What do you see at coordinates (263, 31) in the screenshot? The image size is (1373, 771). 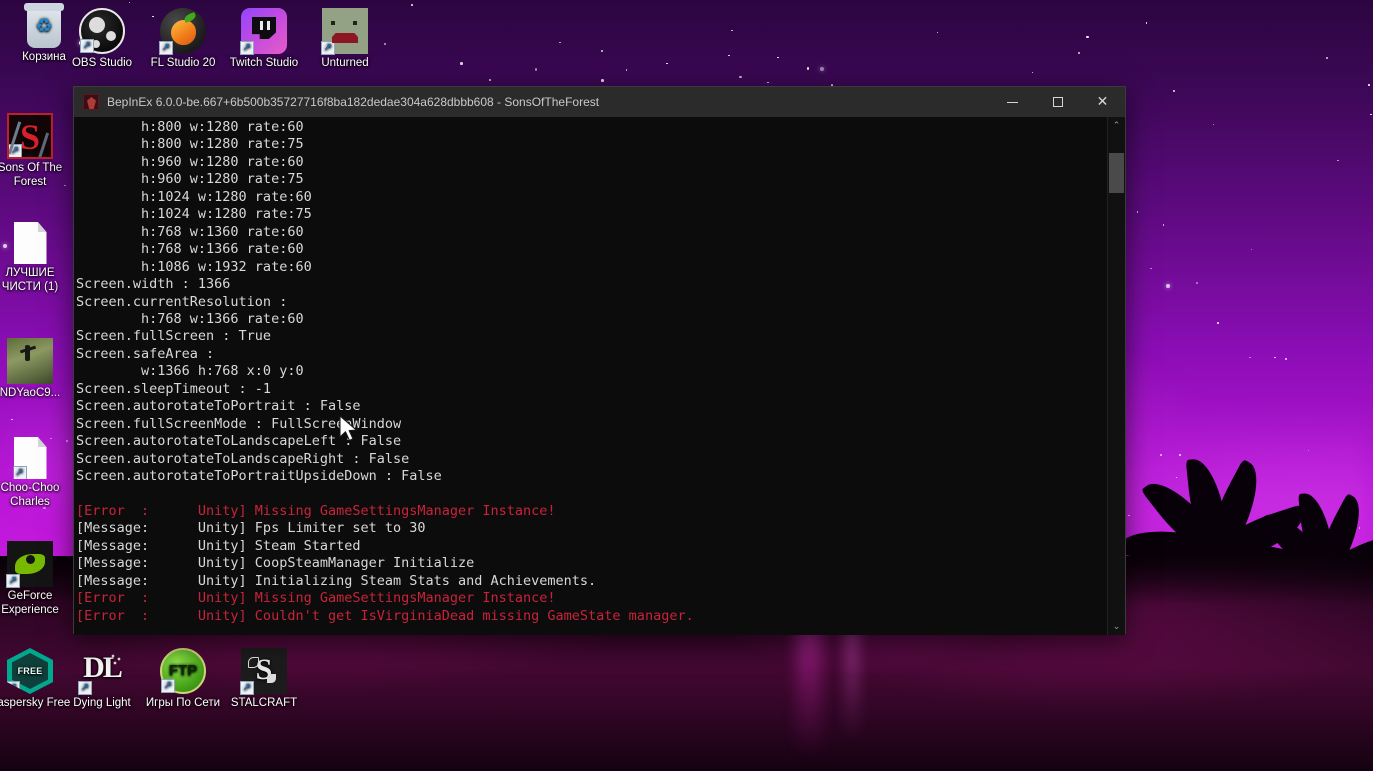 I see `twitch-studio-icon` at bounding box center [263, 31].